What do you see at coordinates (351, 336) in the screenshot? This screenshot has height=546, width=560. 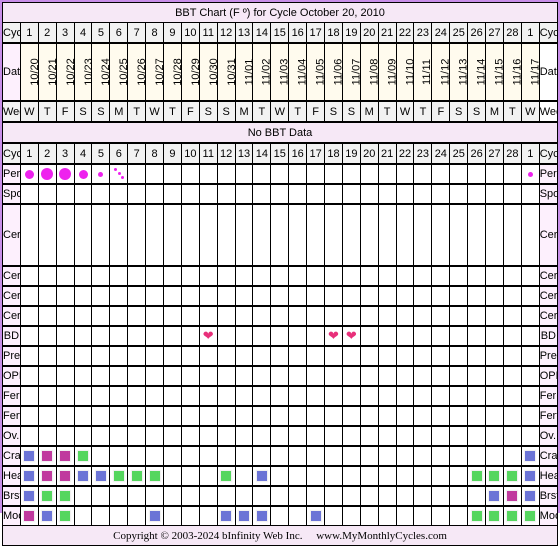 I see `bd-cell: ❤` at bounding box center [351, 336].